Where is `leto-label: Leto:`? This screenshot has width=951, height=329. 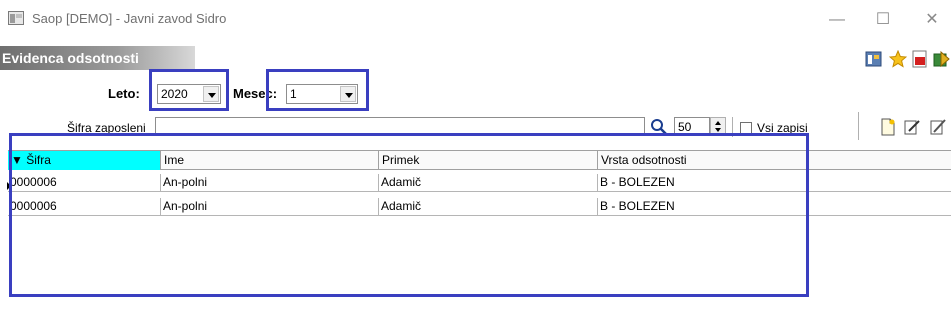 leto-label: Leto: is located at coordinates (124, 93).